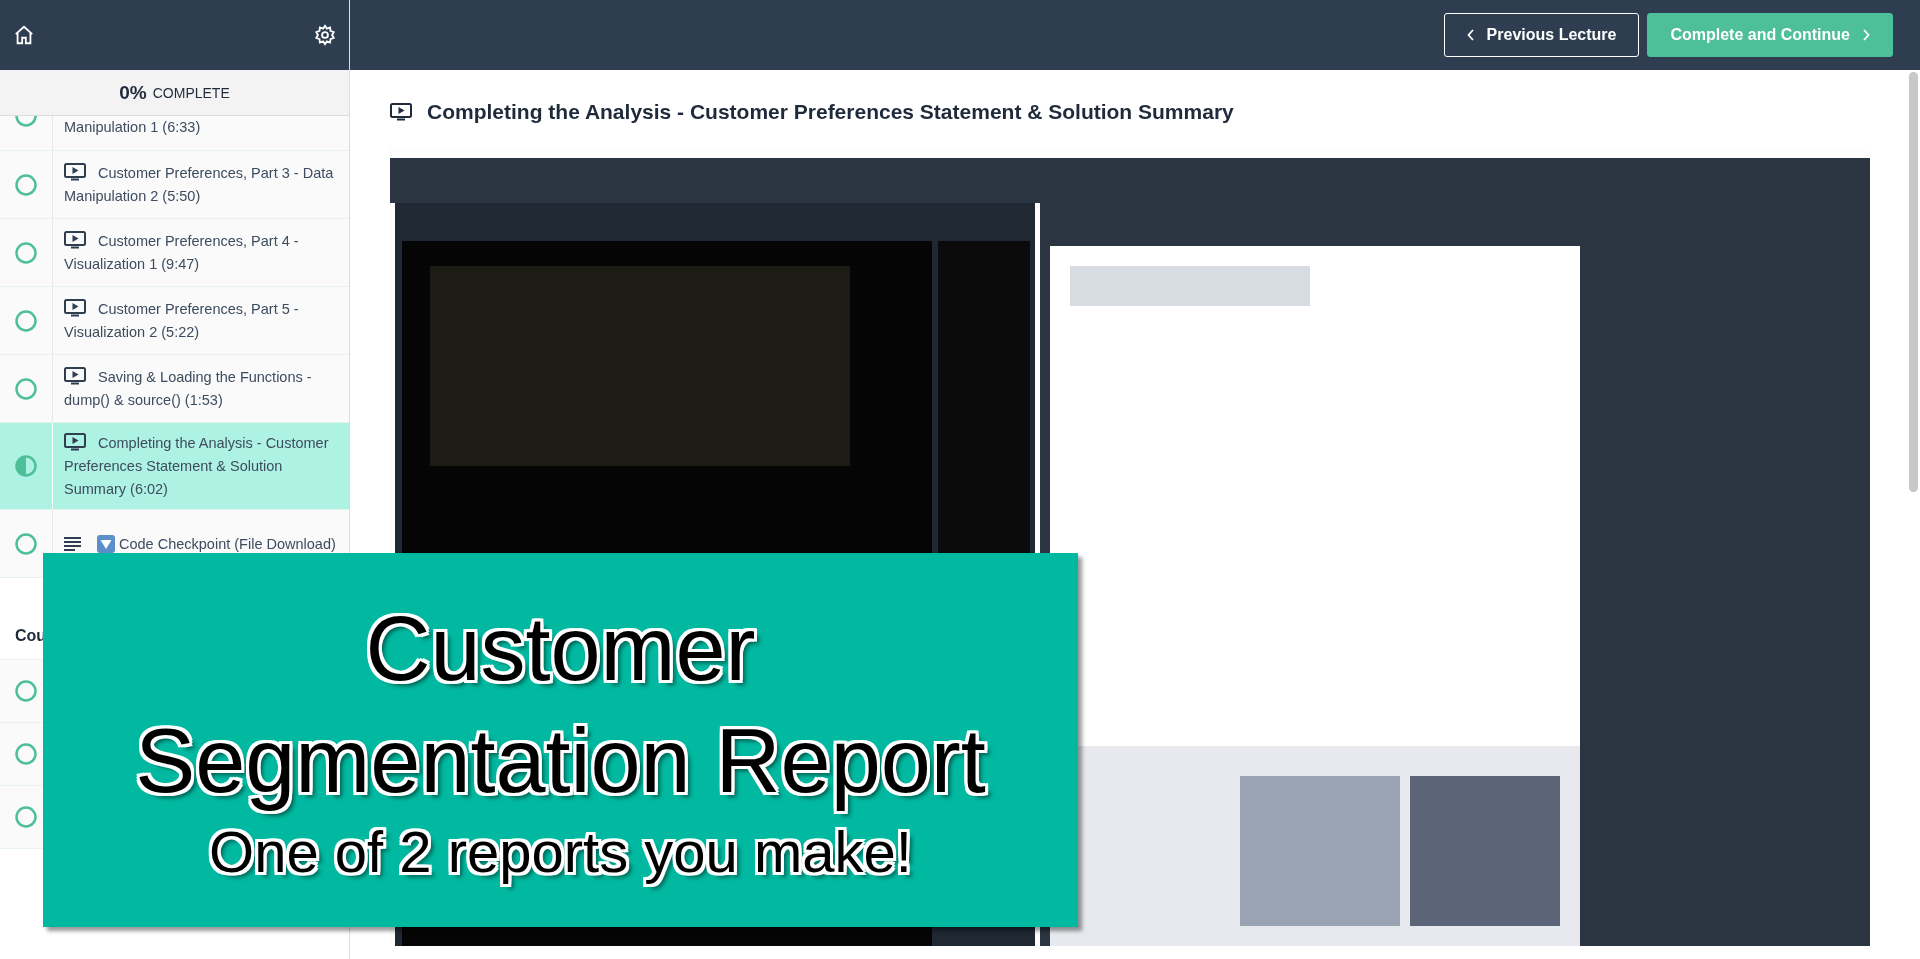 The height and width of the screenshot is (959, 1920). Describe the element at coordinates (325, 35) in the screenshot. I see `settings-icon` at that location.